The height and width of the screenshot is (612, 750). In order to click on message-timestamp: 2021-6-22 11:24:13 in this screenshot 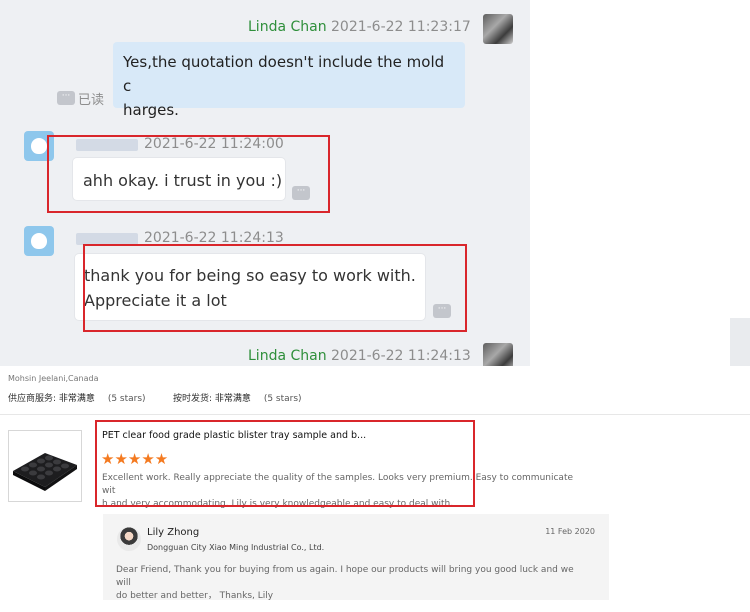, I will do `click(401, 356)`.